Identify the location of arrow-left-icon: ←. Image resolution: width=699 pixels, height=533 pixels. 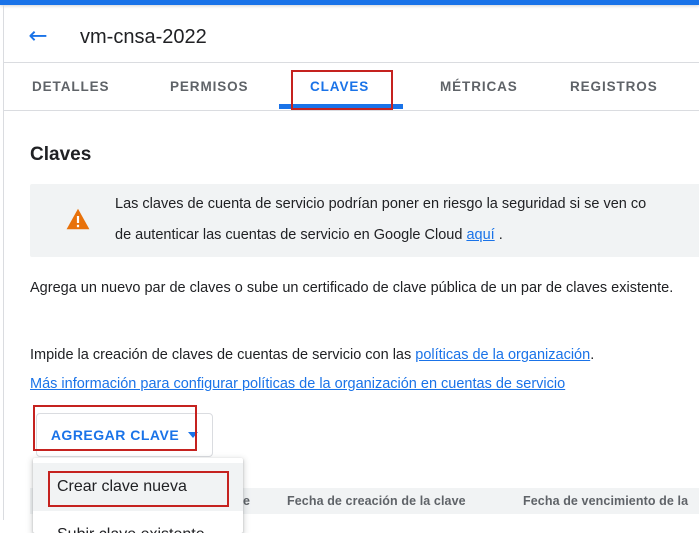
(38, 36).